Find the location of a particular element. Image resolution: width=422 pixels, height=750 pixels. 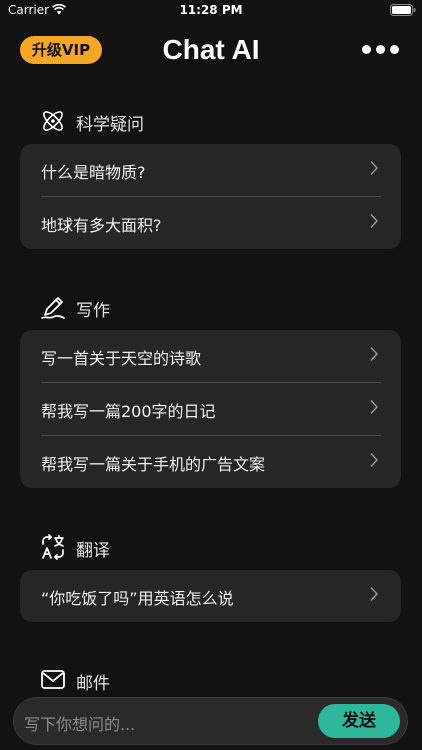

section-title: 邮件 is located at coordinates (93, 684).